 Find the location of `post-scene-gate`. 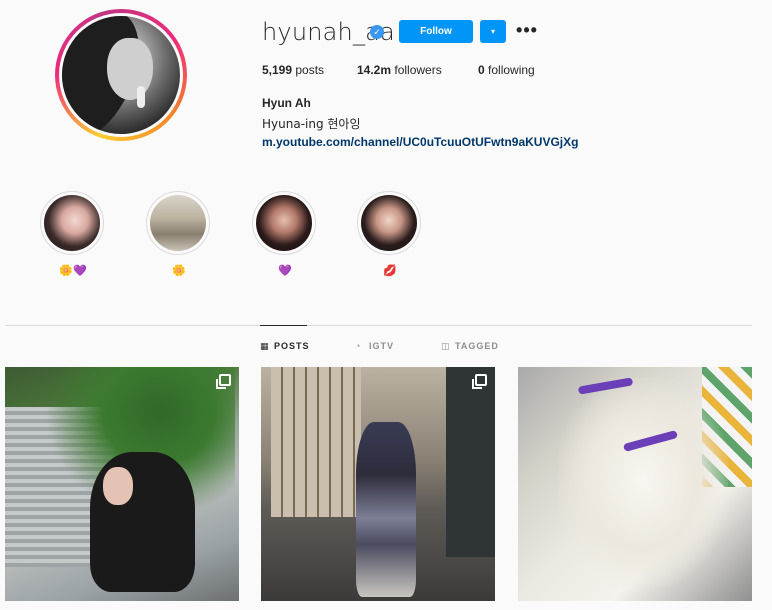

post-scene-gate is located at coordinates (316, 442).